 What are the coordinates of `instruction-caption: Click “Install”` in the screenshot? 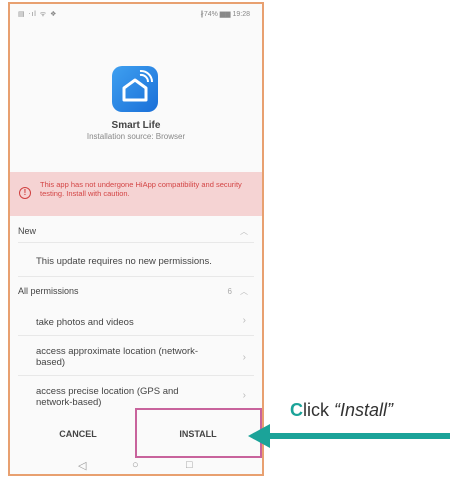 It's located at (341, 410).